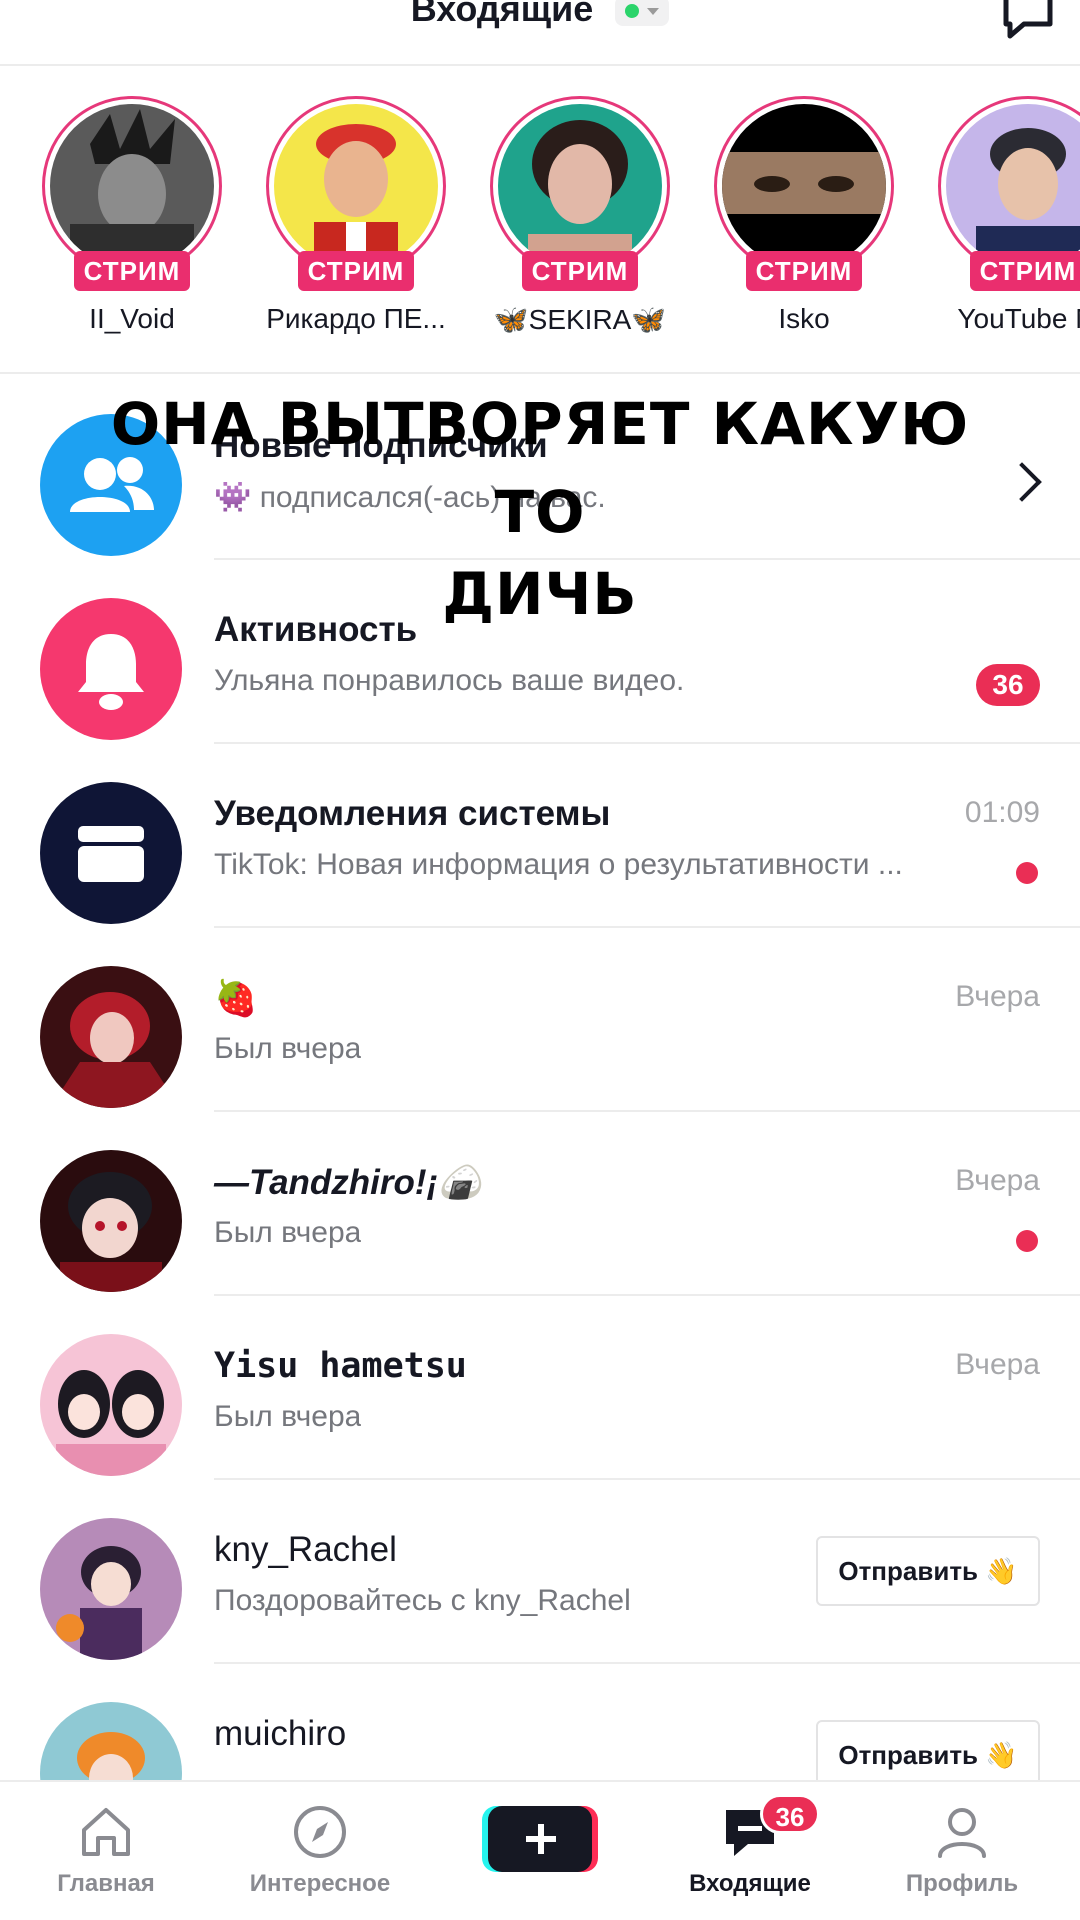  What do you see at coordinates (642, 13) in the screenshot?
I see `online-status-toggle` at bounding box center [642, 13].